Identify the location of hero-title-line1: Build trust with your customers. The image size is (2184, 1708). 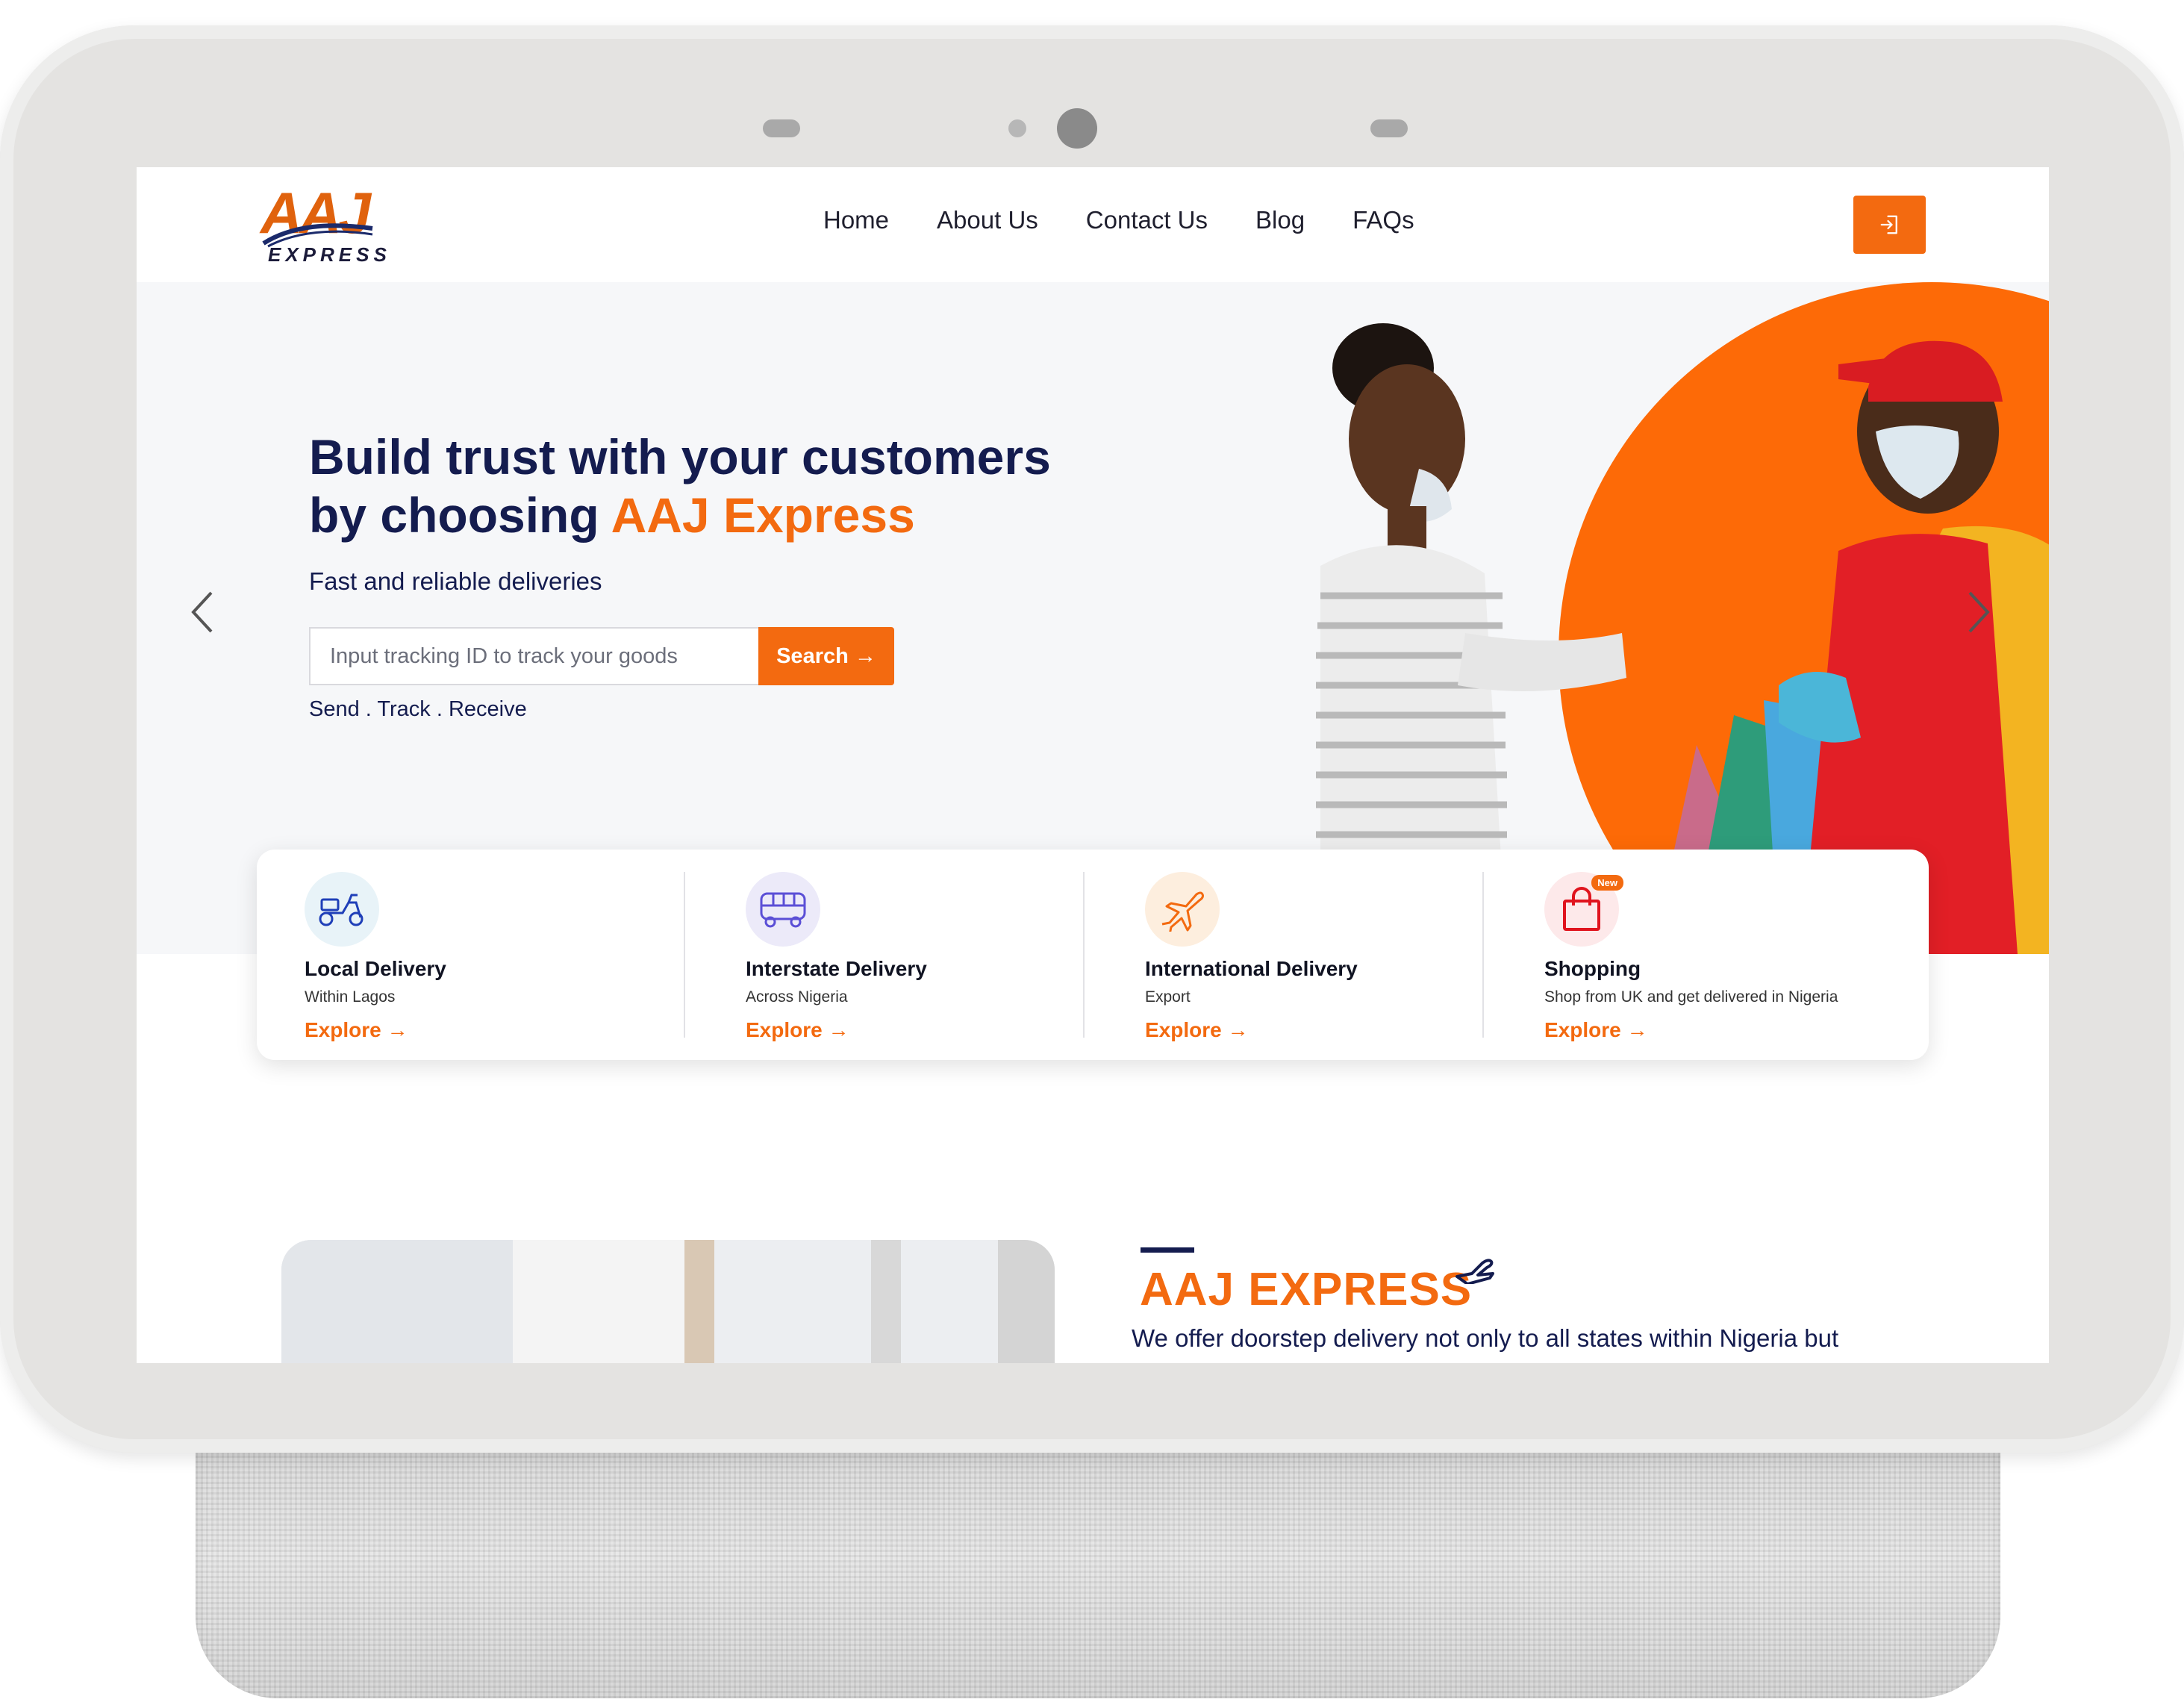
(680, 456).